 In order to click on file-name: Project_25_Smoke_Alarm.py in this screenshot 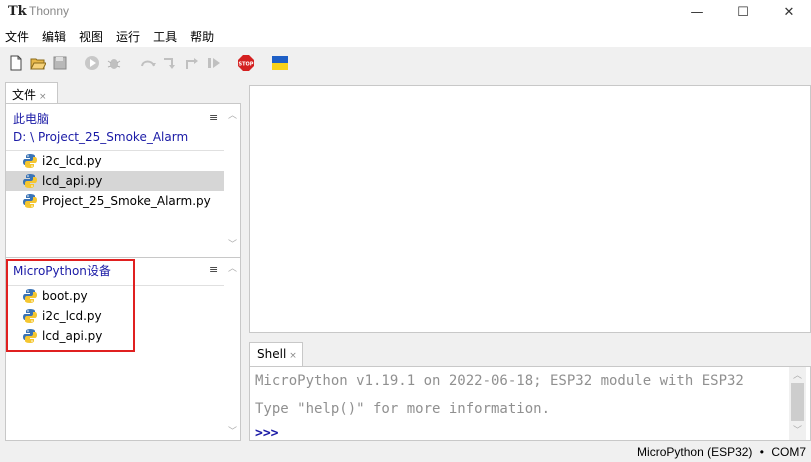, I will do `click(126, 201)`.